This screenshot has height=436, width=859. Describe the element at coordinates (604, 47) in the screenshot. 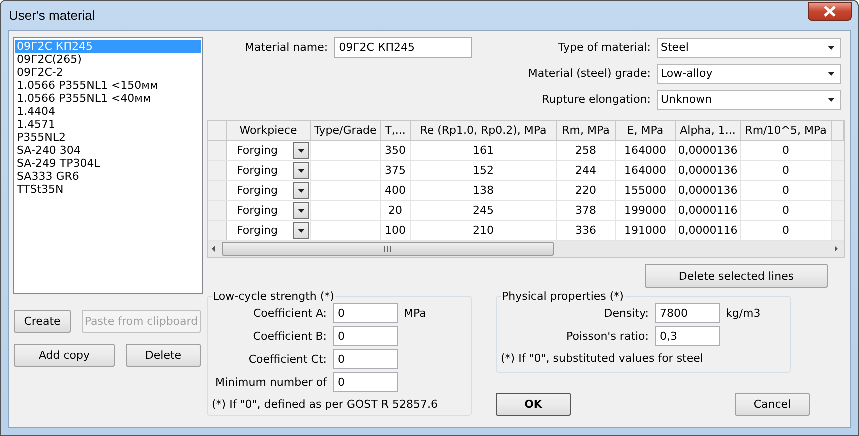

I see `field-label: Type of material:` at that location.